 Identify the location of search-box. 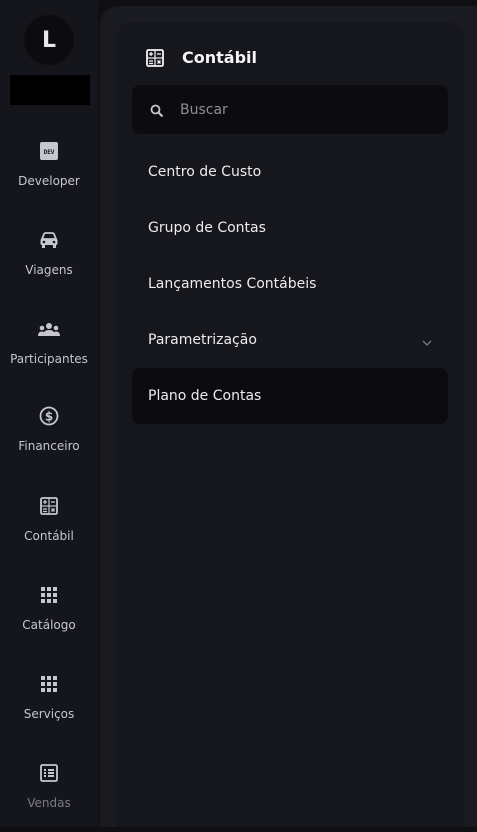
(290, 109).